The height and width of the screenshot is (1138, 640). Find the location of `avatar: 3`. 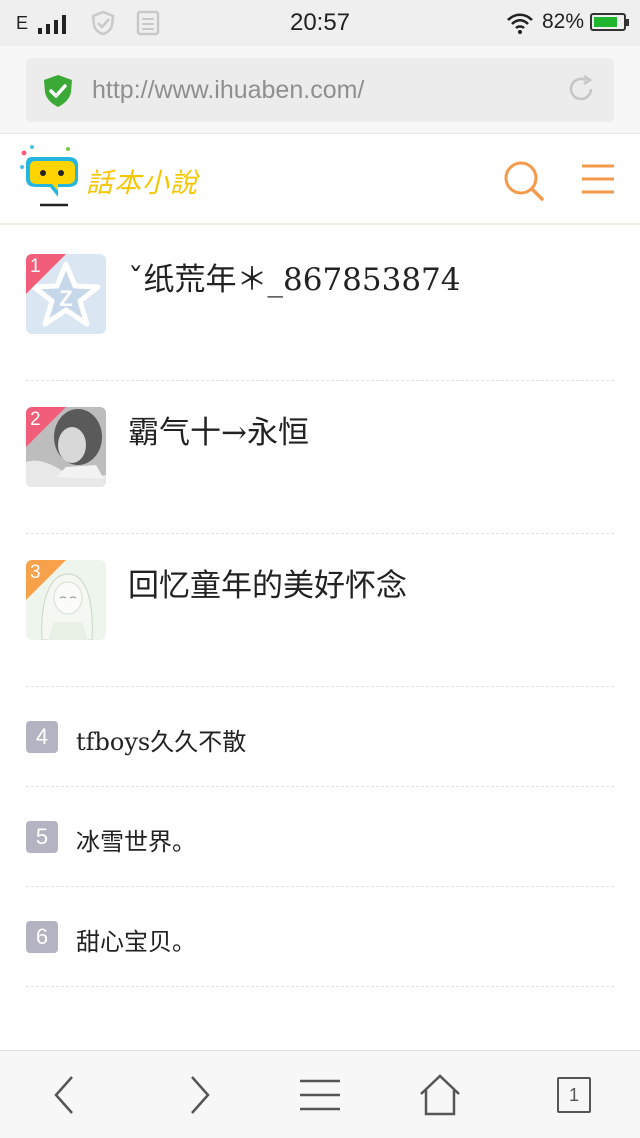

avatar: 3 is located at coordinates (66, 600).